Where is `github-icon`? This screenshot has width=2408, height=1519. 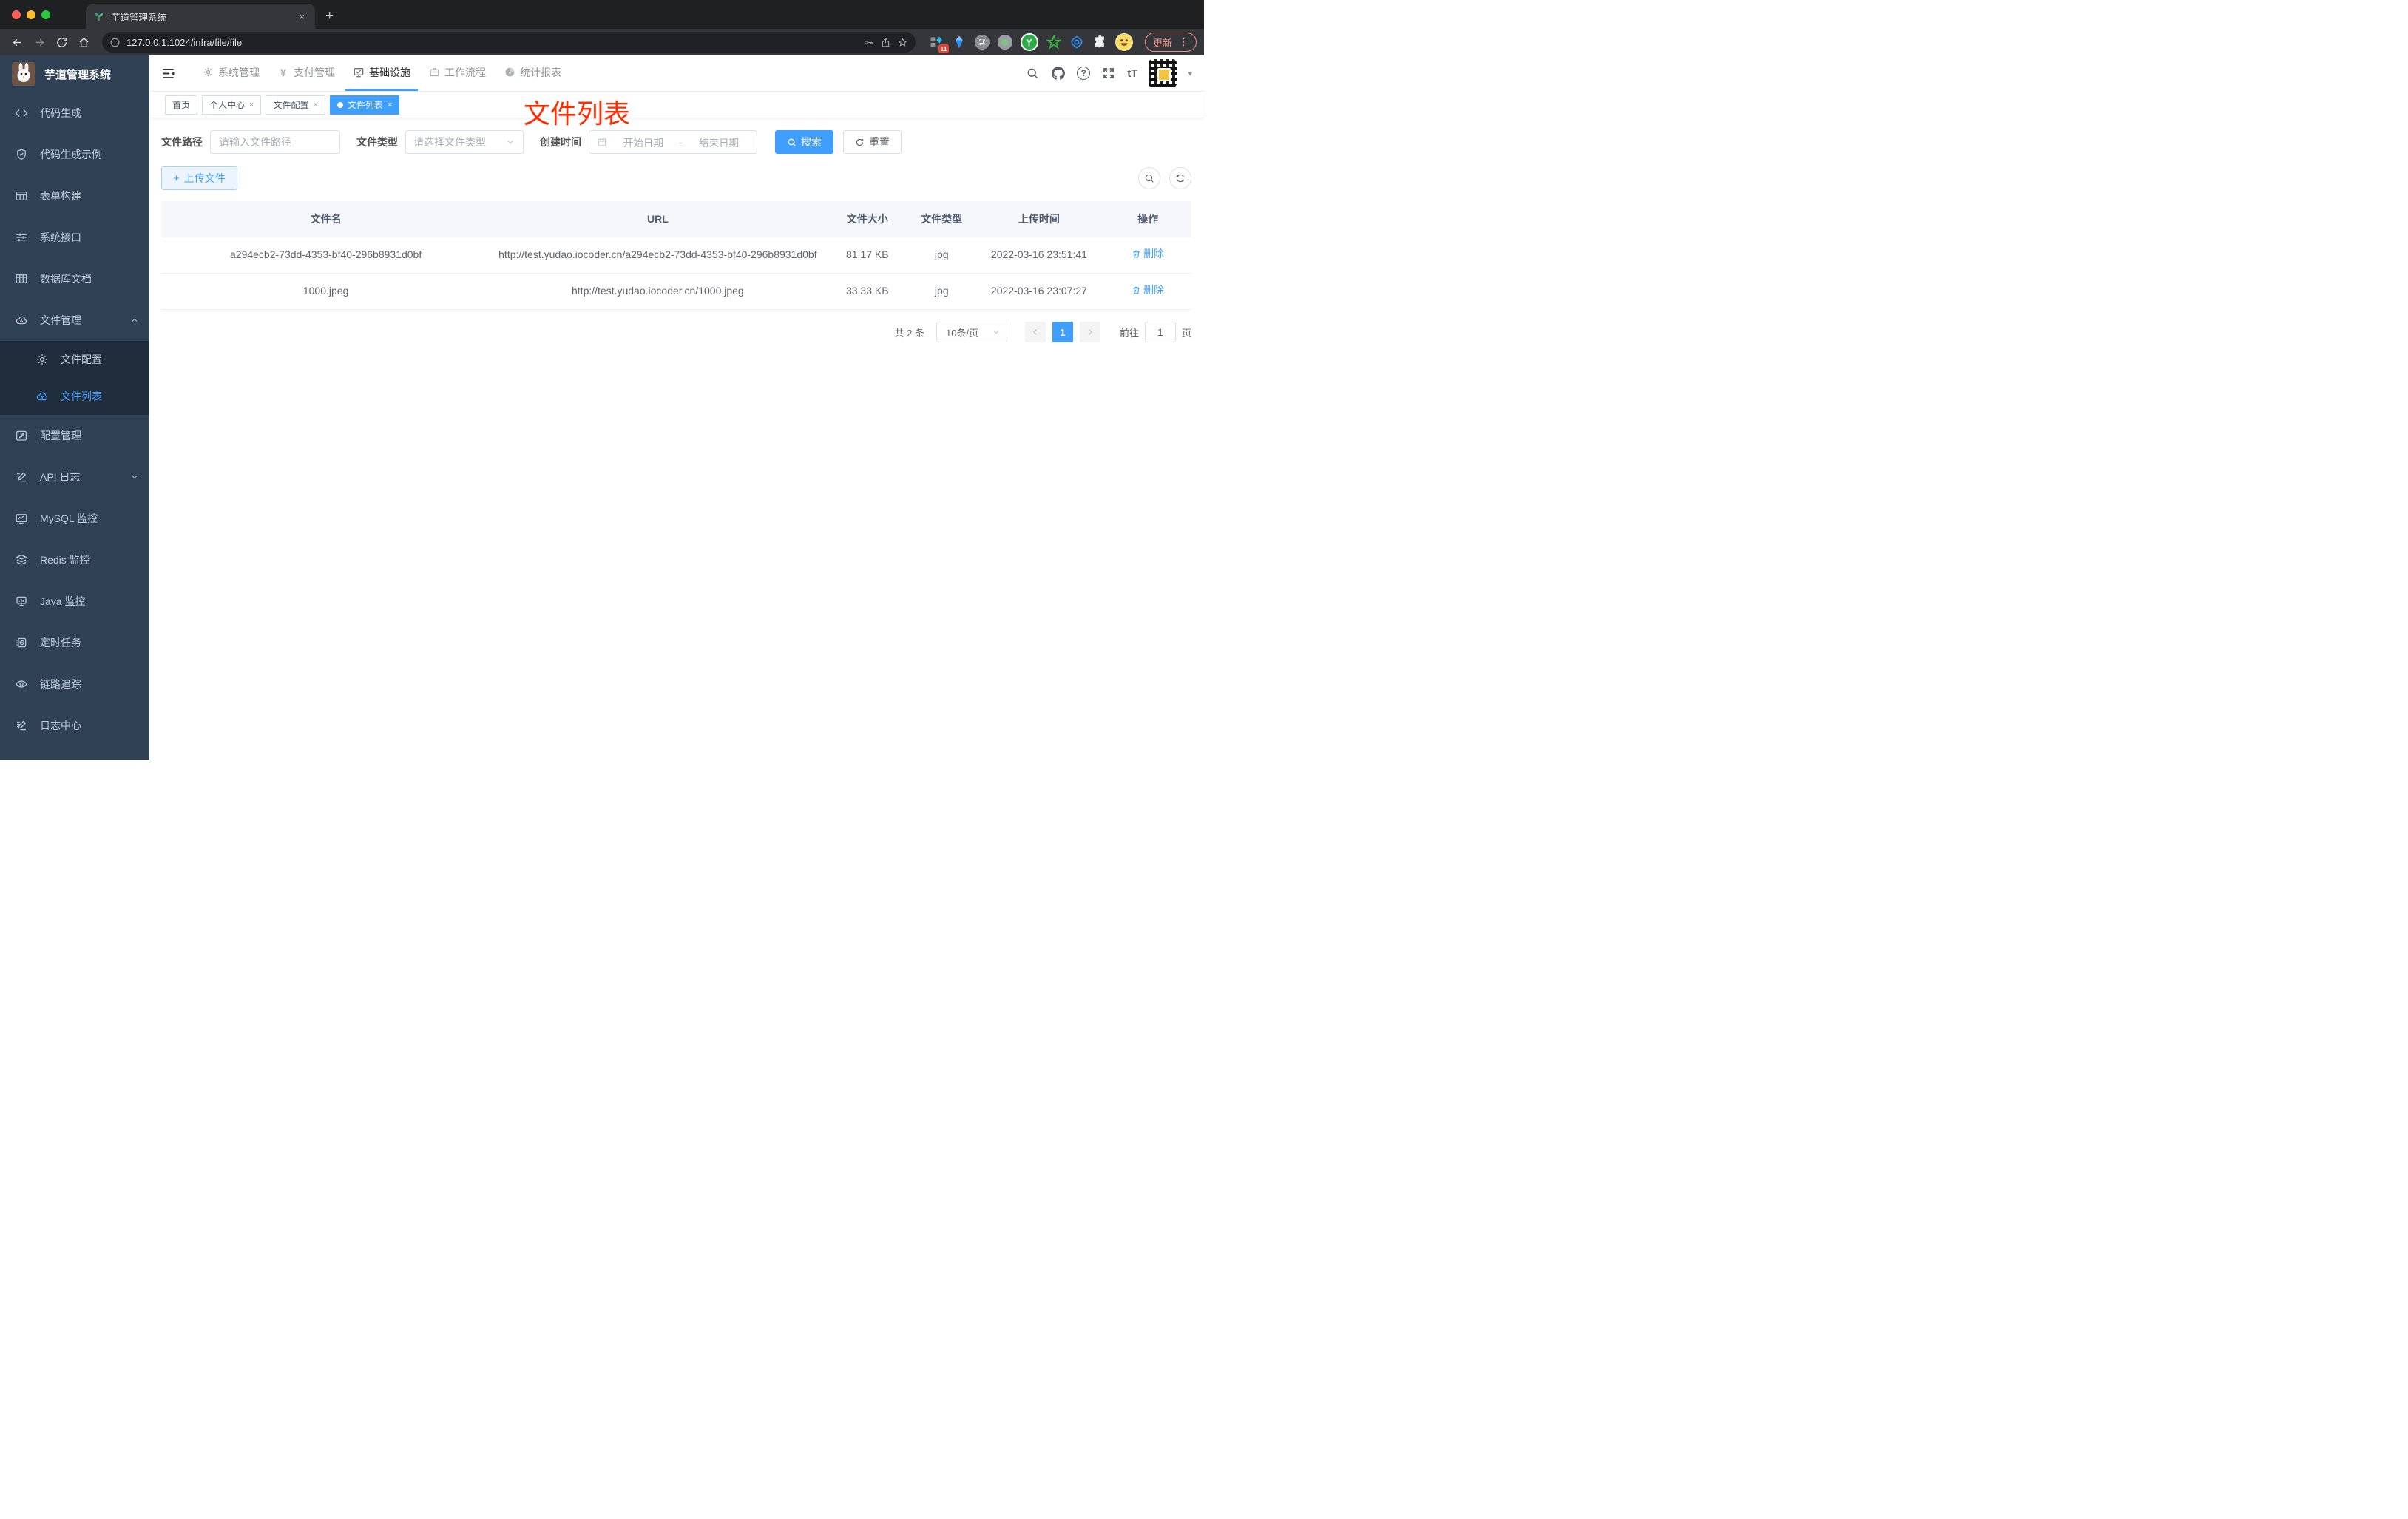 github-icon is located at coordinates (1058, 73).